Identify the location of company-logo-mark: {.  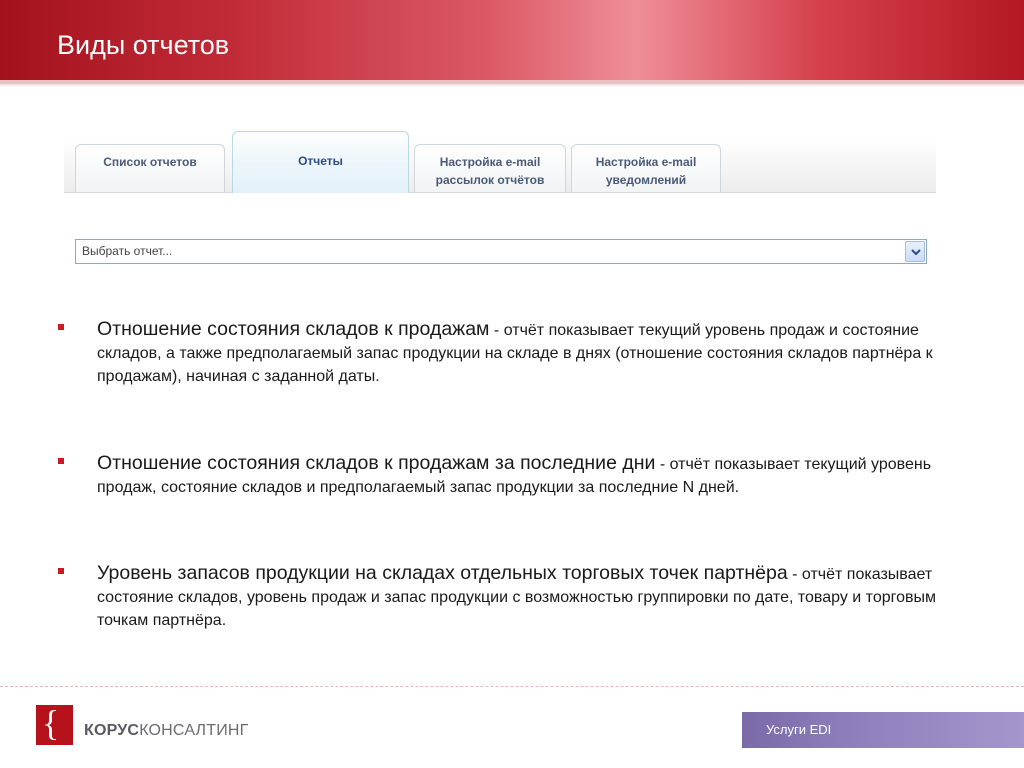
(54, 724).